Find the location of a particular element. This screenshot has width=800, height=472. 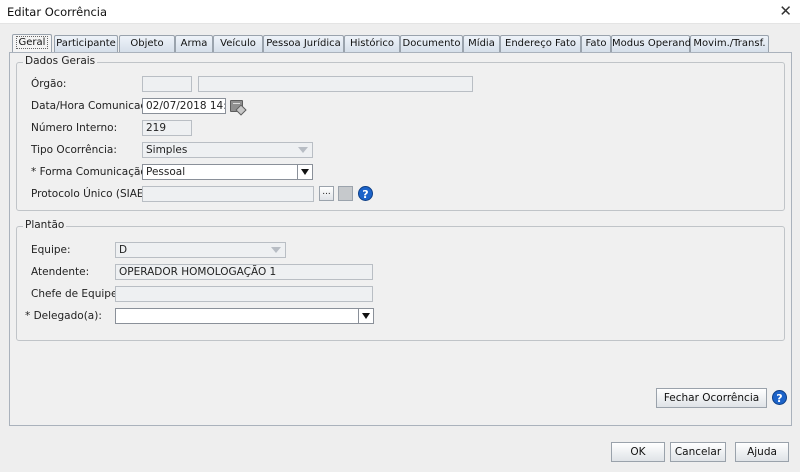

numero-interno-field: 219 is located at coordinates (167, 128).